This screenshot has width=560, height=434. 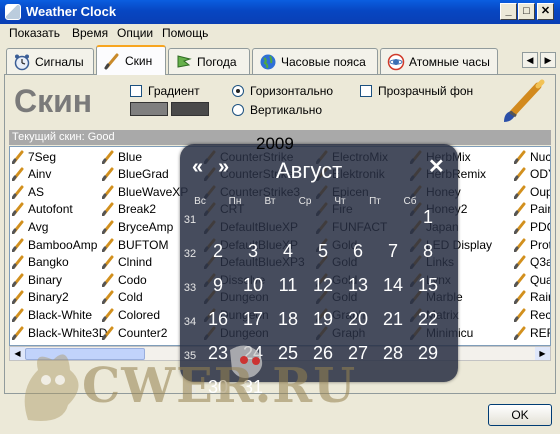 What do you see at coordinates (393, 285) in the screenshot?
I see `calendar-day: 14` at bounding box center [393, 285].